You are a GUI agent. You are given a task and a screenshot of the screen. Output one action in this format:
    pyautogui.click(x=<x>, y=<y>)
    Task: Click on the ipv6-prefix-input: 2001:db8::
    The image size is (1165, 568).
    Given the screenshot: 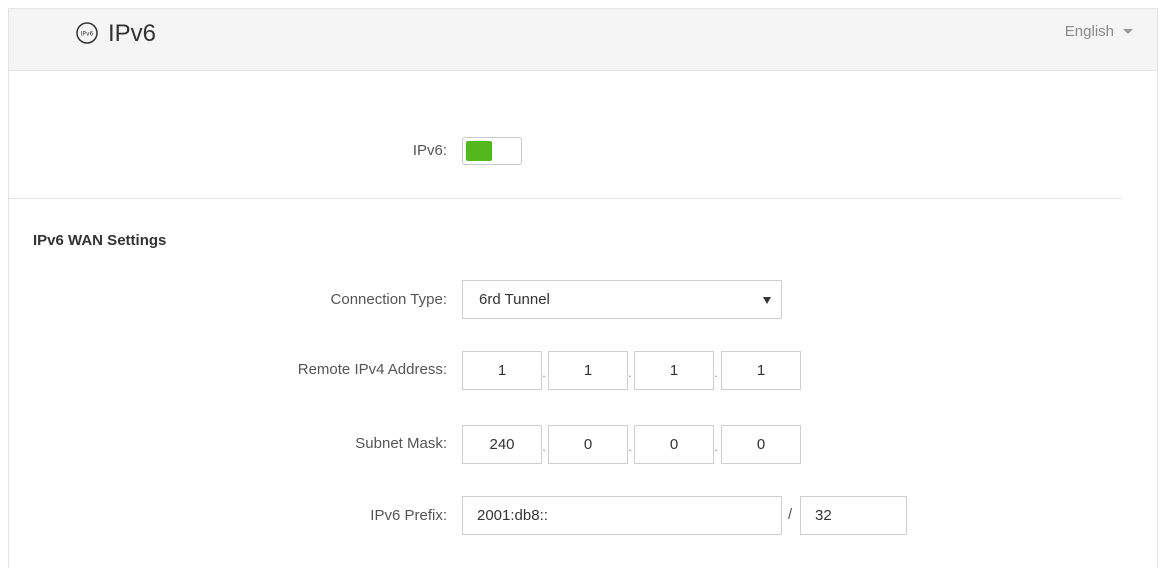 What is the action you would take?
    pyautogui.click(x=622, y=515)
    